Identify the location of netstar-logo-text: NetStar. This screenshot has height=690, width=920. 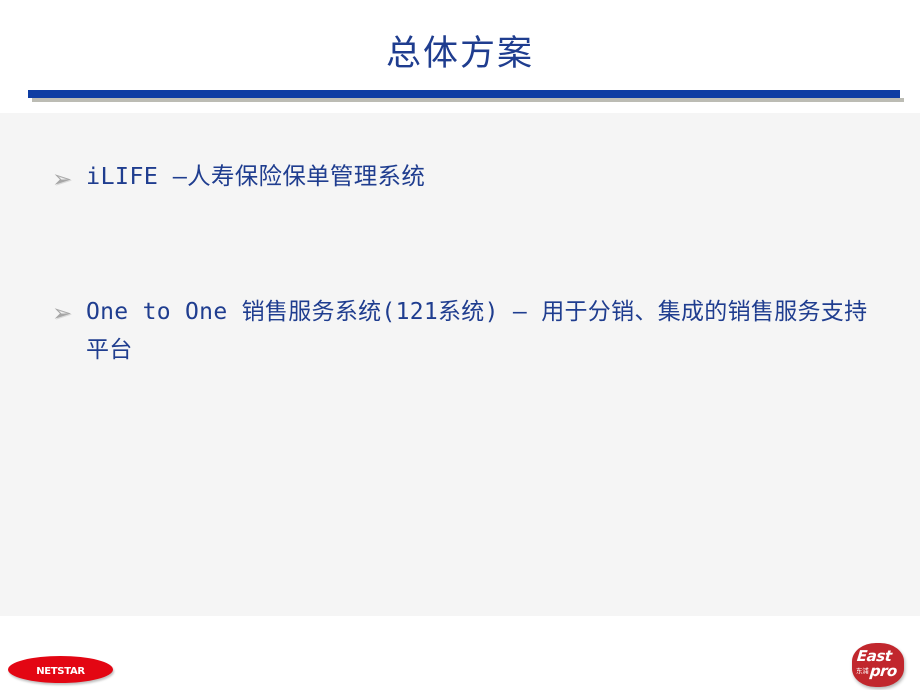
(60, 669).